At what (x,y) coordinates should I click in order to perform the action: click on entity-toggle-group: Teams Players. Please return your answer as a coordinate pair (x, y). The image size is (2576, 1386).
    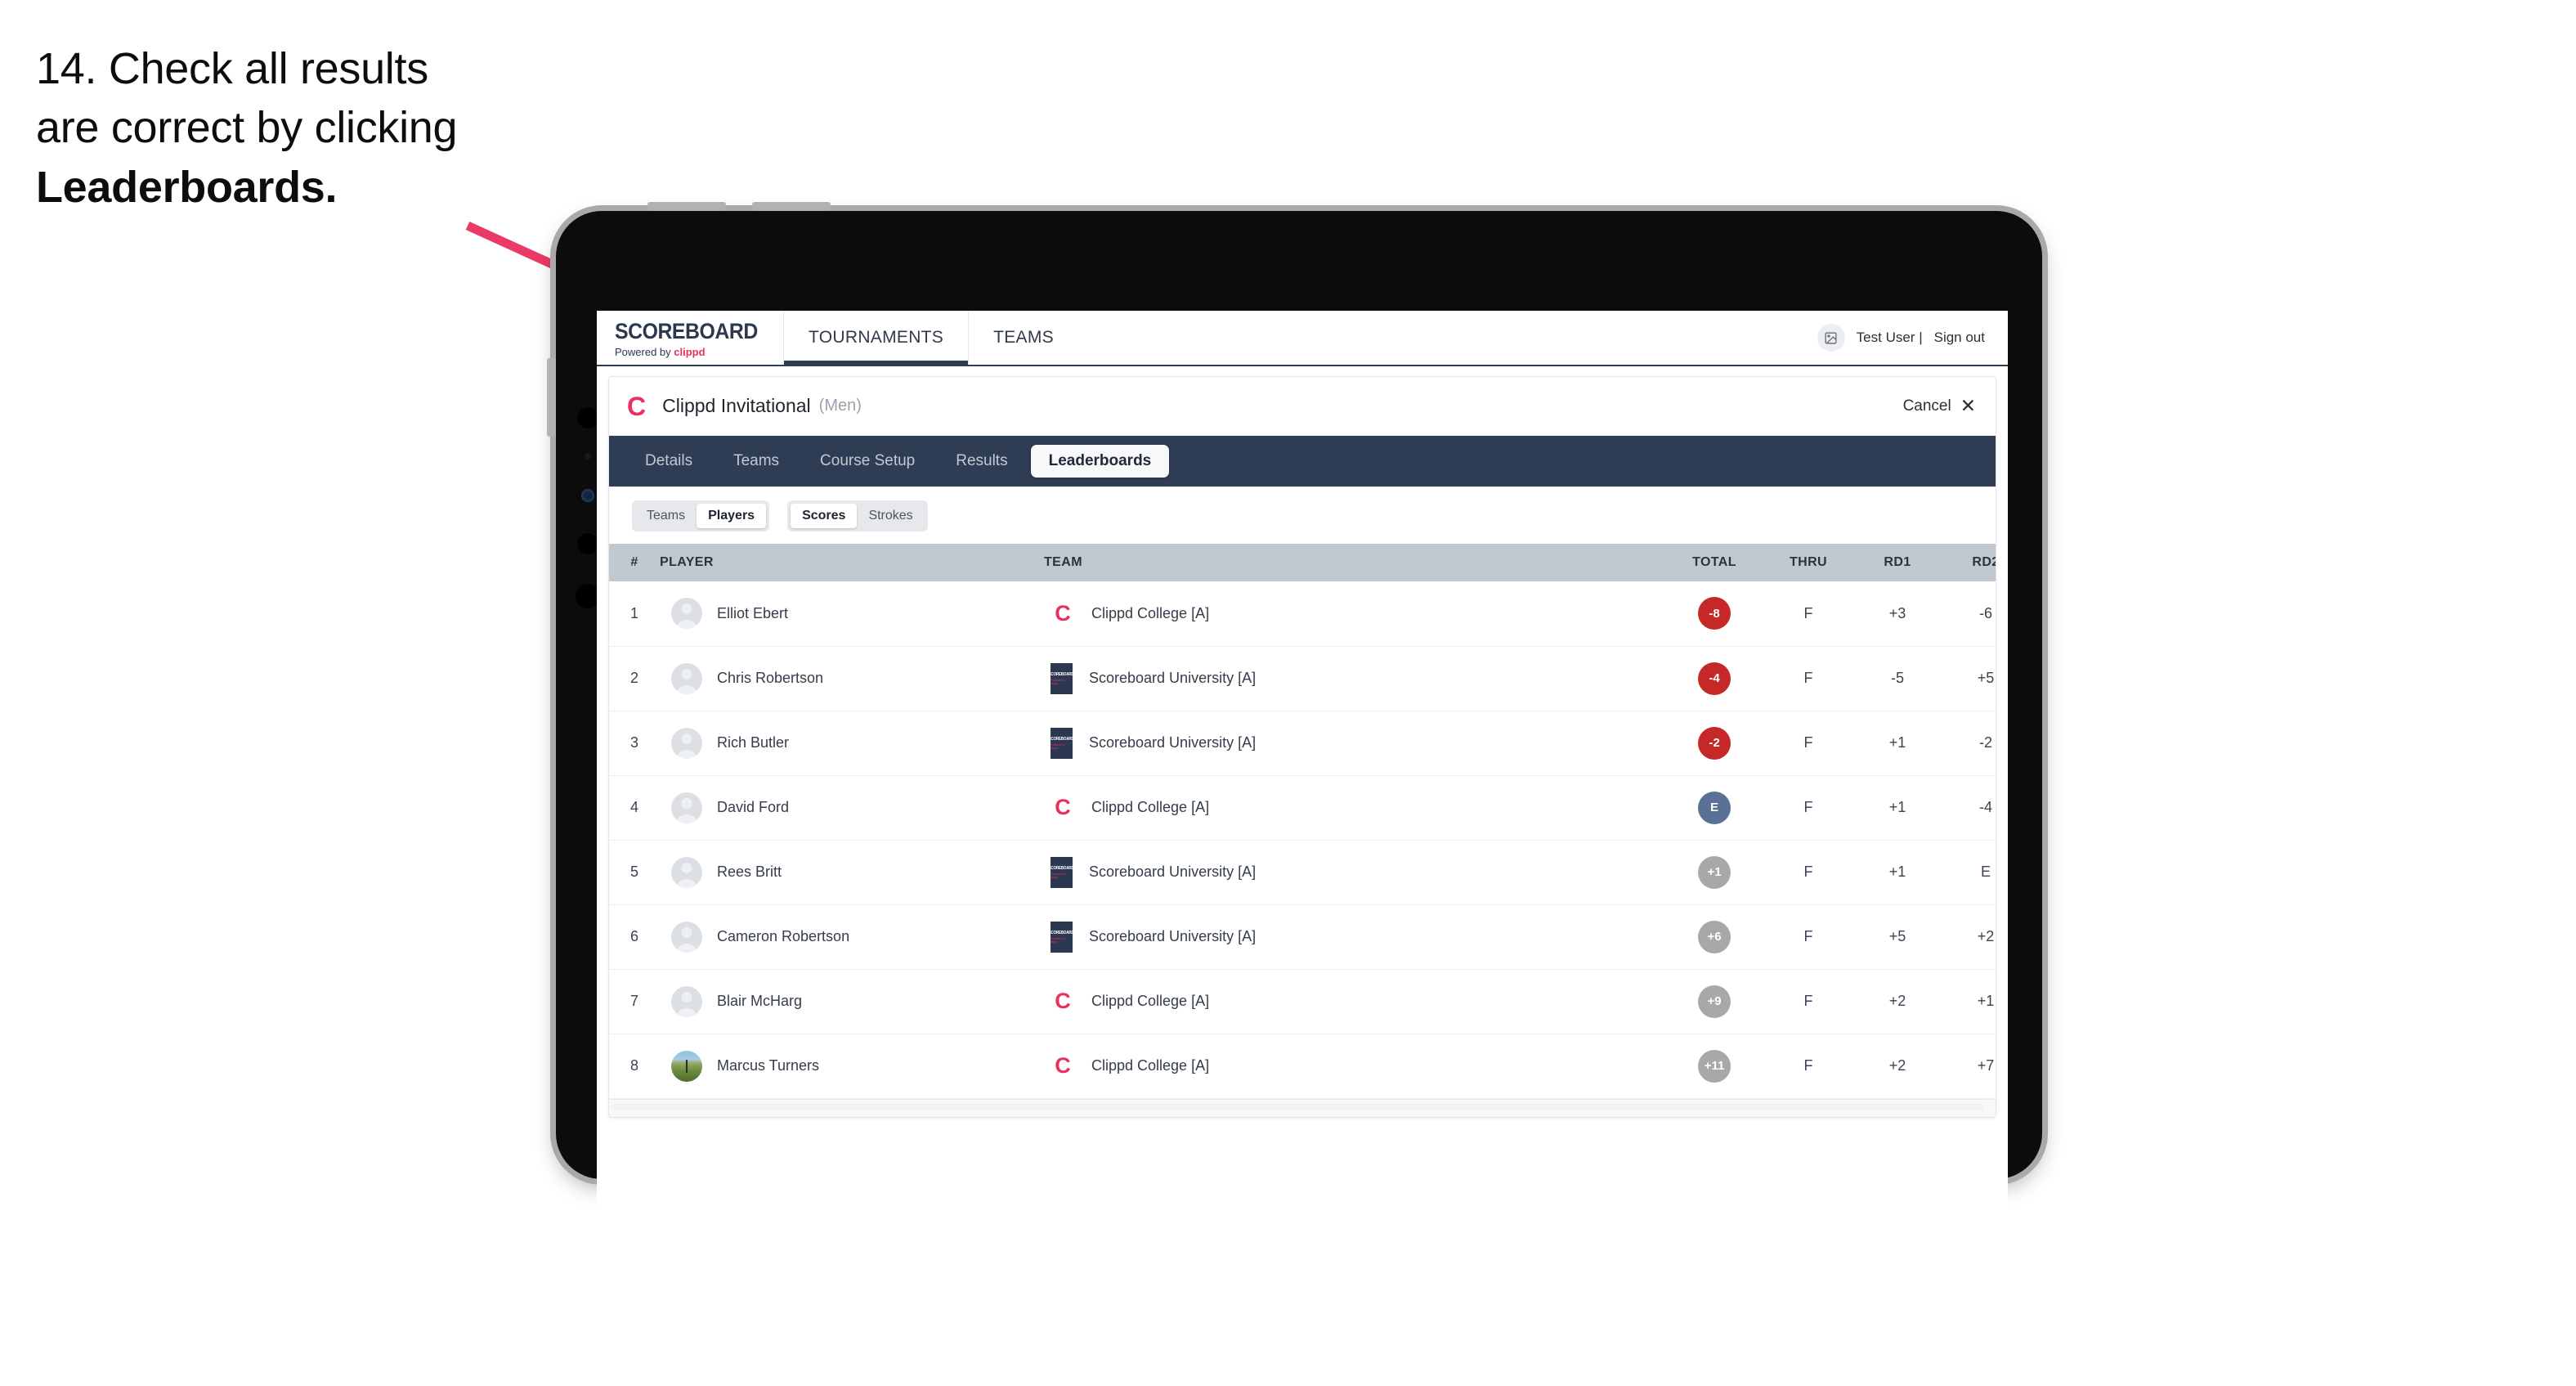
    Looking at the image, I should click on (701, 516).